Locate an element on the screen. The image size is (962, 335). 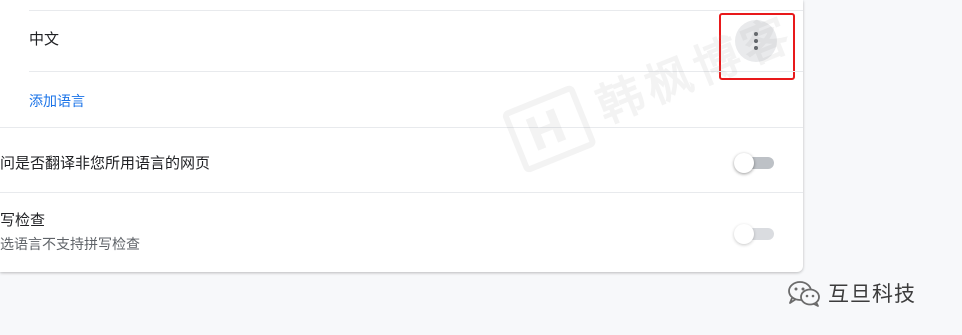
spell-check-subtitle: 选语言不支持拼写检查 is located at coordinates (70, 245).